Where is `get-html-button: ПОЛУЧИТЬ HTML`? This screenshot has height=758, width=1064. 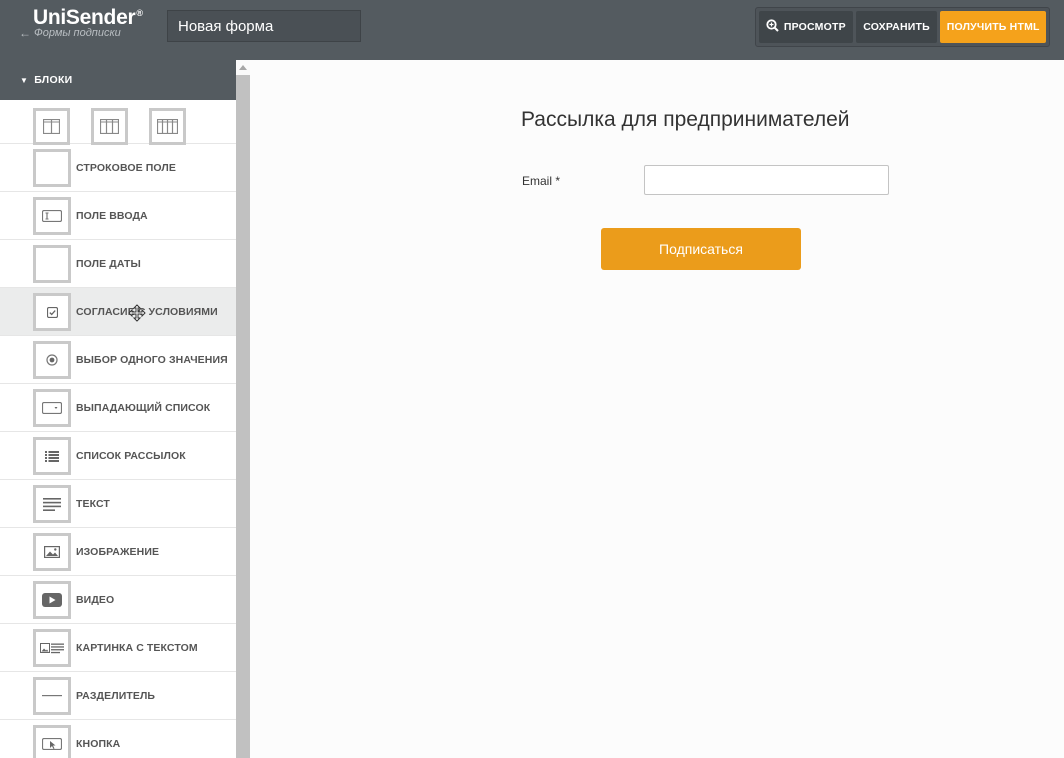 get-html-button: ПОЛУЧИТЬ HTML is located at coordinates (993, 27).